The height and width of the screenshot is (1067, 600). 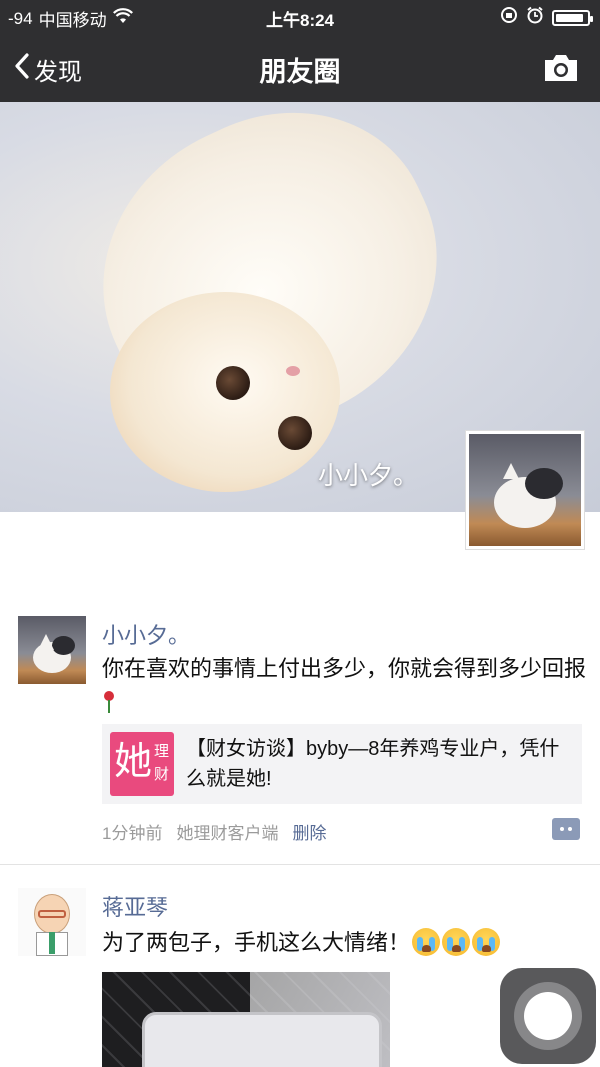 I want to click on share-title: 【财女访谈】byby—8年养鸡专业户，凭什么就是她!, so click(x=373, y=764).